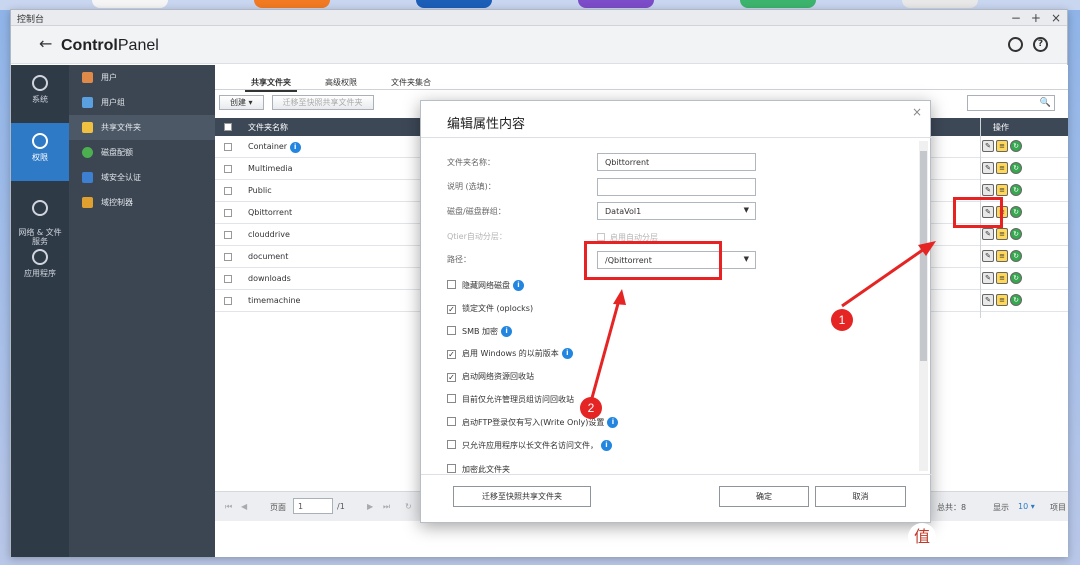 Image resolution: width=1080 pixels, height=565 pixels. Describe the element at coordinates (922, 536) in the screenshot. I see `watermark-logo: 值` at that location.